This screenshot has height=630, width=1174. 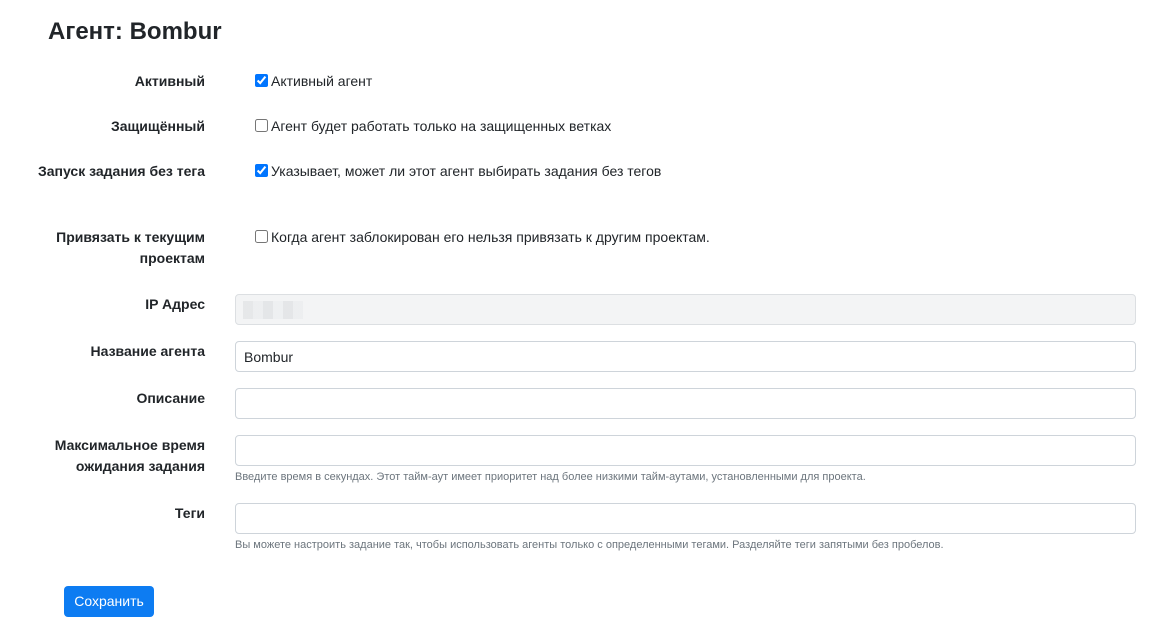 I want to click on description-label: Описание, so click(x=170, y=398).